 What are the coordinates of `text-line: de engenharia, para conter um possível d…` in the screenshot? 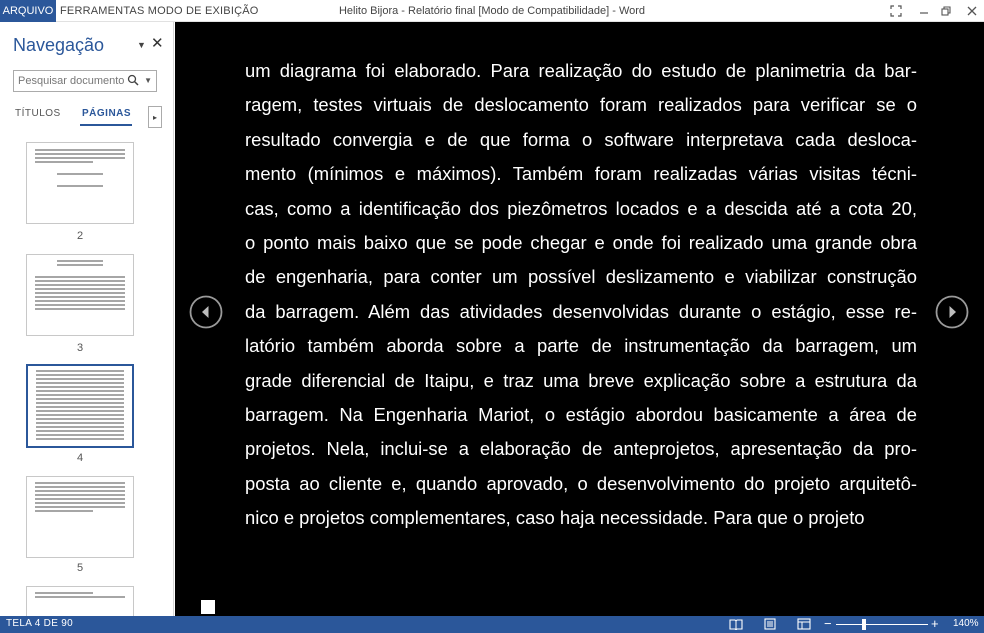 It's located at (581, 277).